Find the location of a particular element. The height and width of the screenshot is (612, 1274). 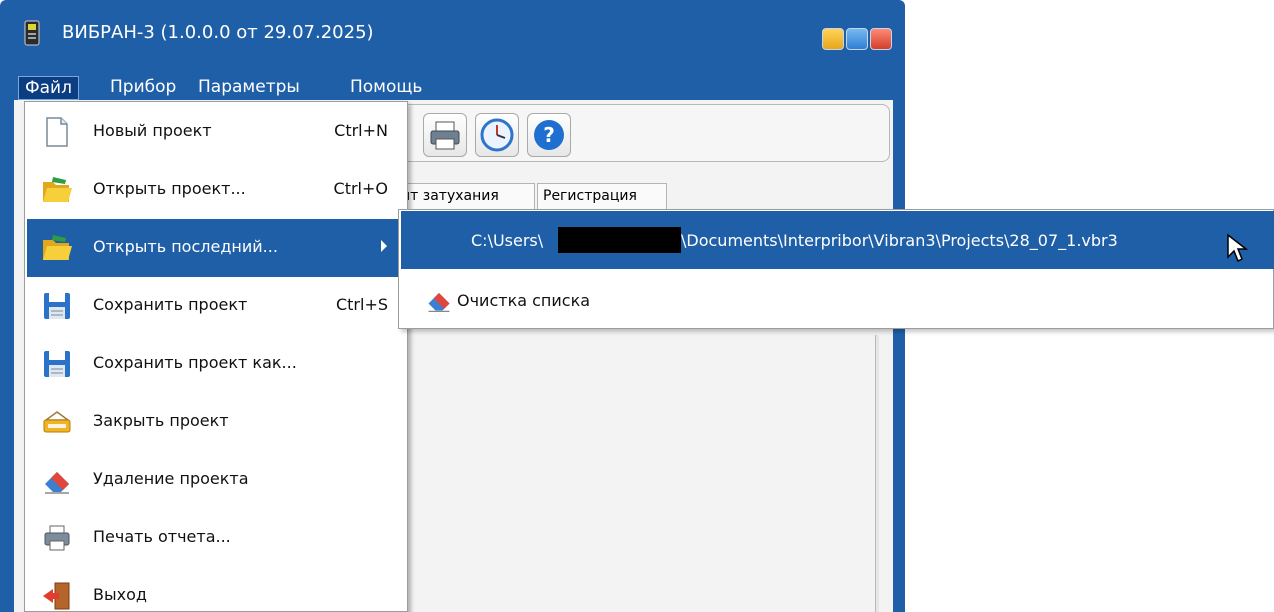

menu-item-label: Удаление проекта is located at coordinates (171, 478).